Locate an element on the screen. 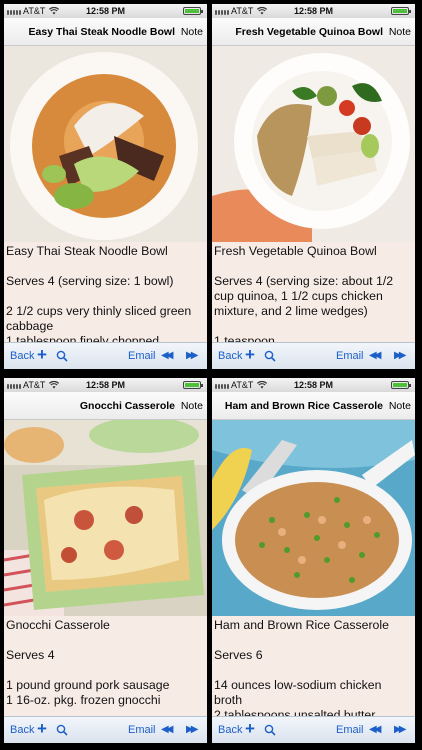 The image size is (422, 750). recipe-line: Serves 6 is located at coordinates (238, 655).